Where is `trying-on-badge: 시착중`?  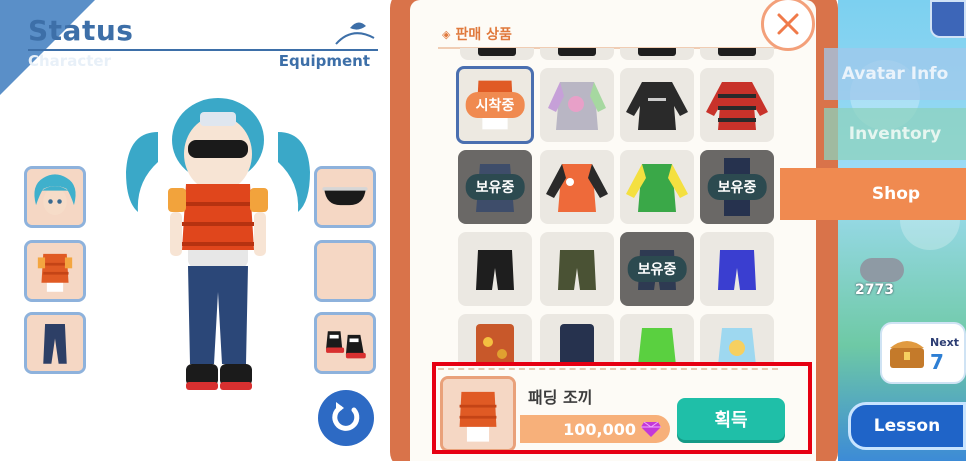
trying-on-badge: 시착중 is located at coordinates (495, 105).